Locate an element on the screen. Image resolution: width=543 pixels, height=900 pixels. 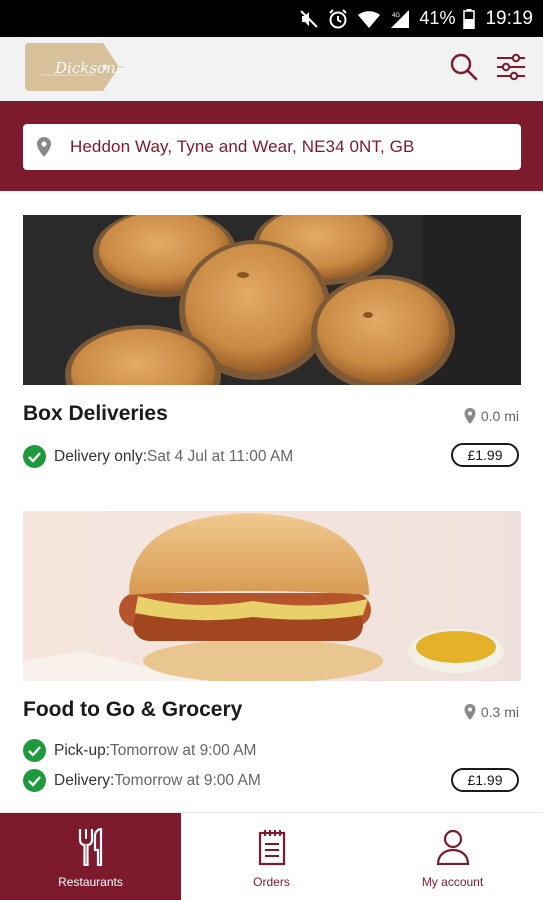
nav-my-account: My account is located at coordinates (452, 856).